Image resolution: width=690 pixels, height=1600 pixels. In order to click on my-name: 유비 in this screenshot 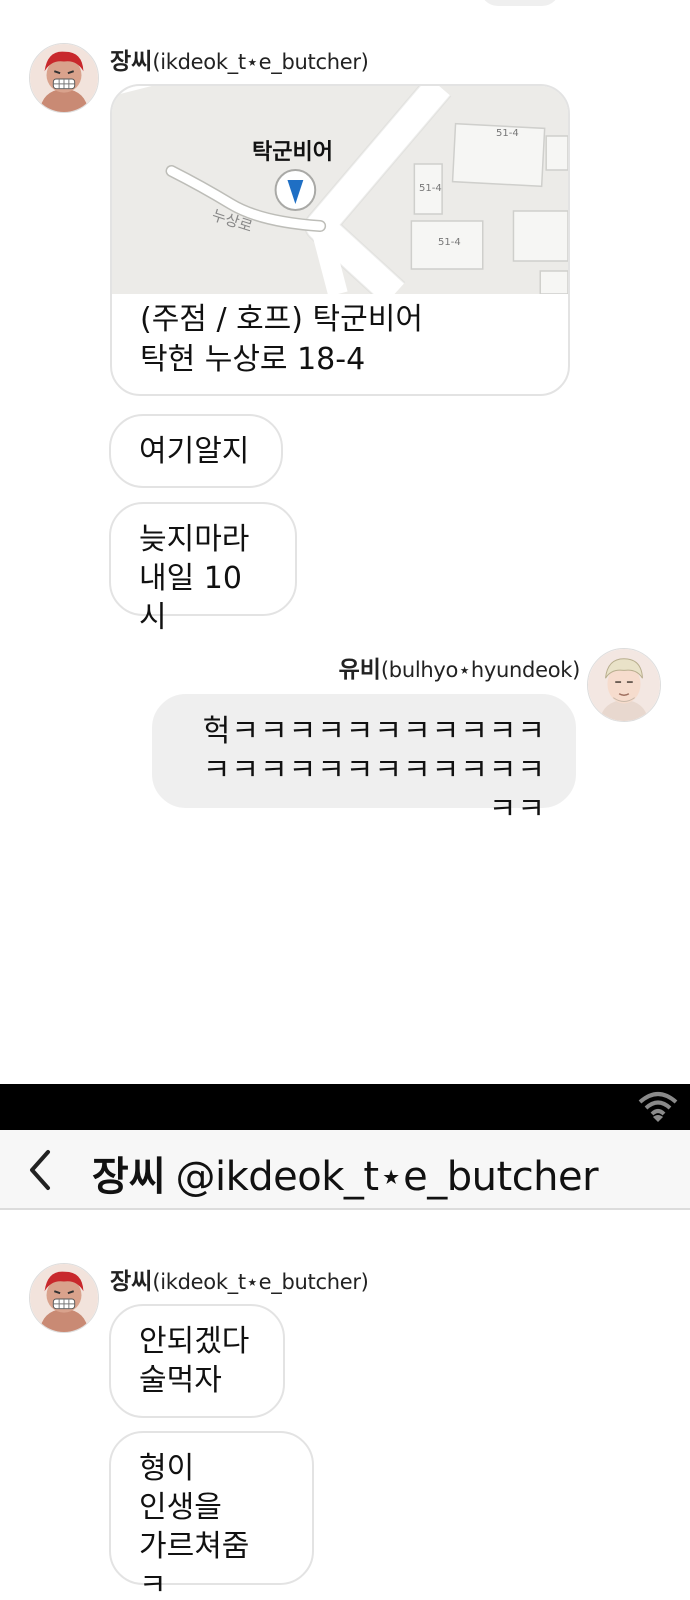, I will do `click(359, 670)`.